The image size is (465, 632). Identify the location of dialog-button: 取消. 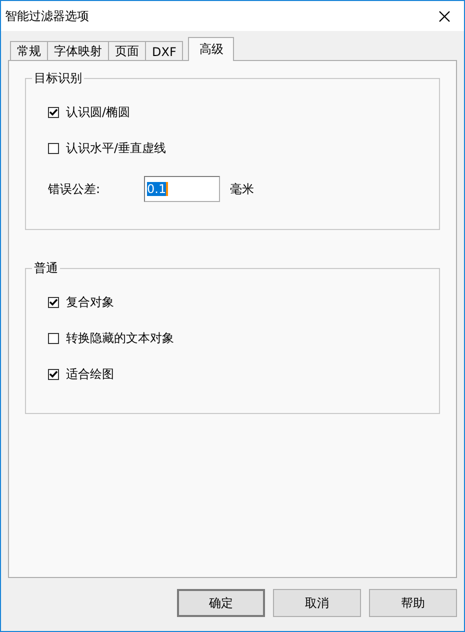
(317, 603).